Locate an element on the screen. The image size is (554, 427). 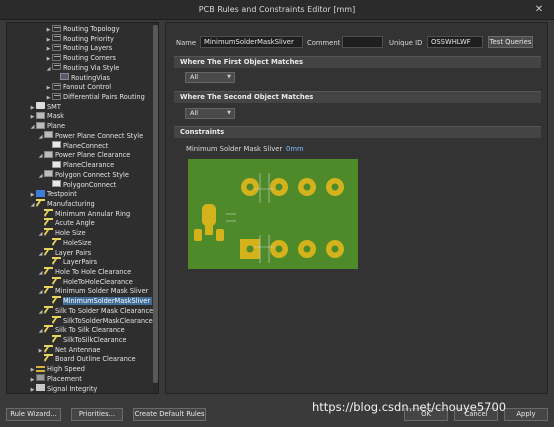
sliver-value: 0mm is located at coordinates (295, 149).